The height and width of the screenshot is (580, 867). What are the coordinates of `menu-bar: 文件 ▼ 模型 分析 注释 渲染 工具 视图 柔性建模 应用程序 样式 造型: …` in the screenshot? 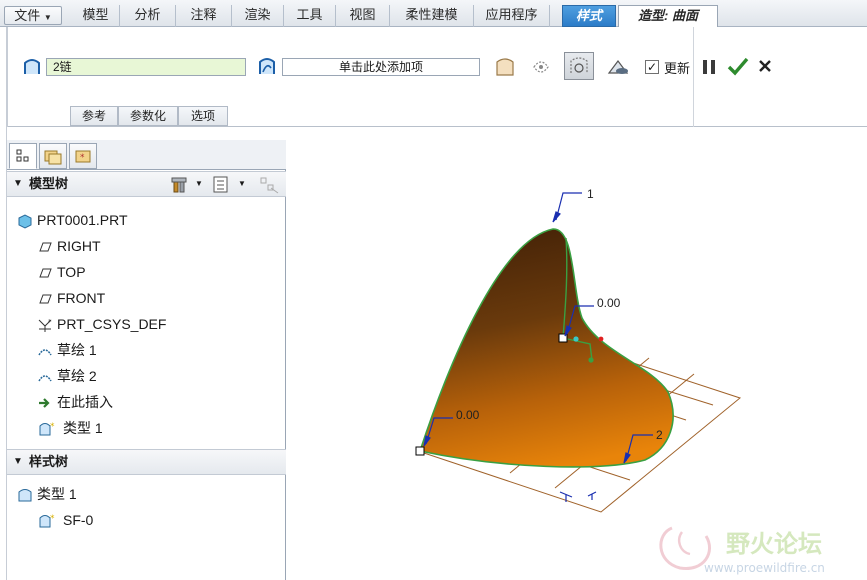 It's located at (433, 14).